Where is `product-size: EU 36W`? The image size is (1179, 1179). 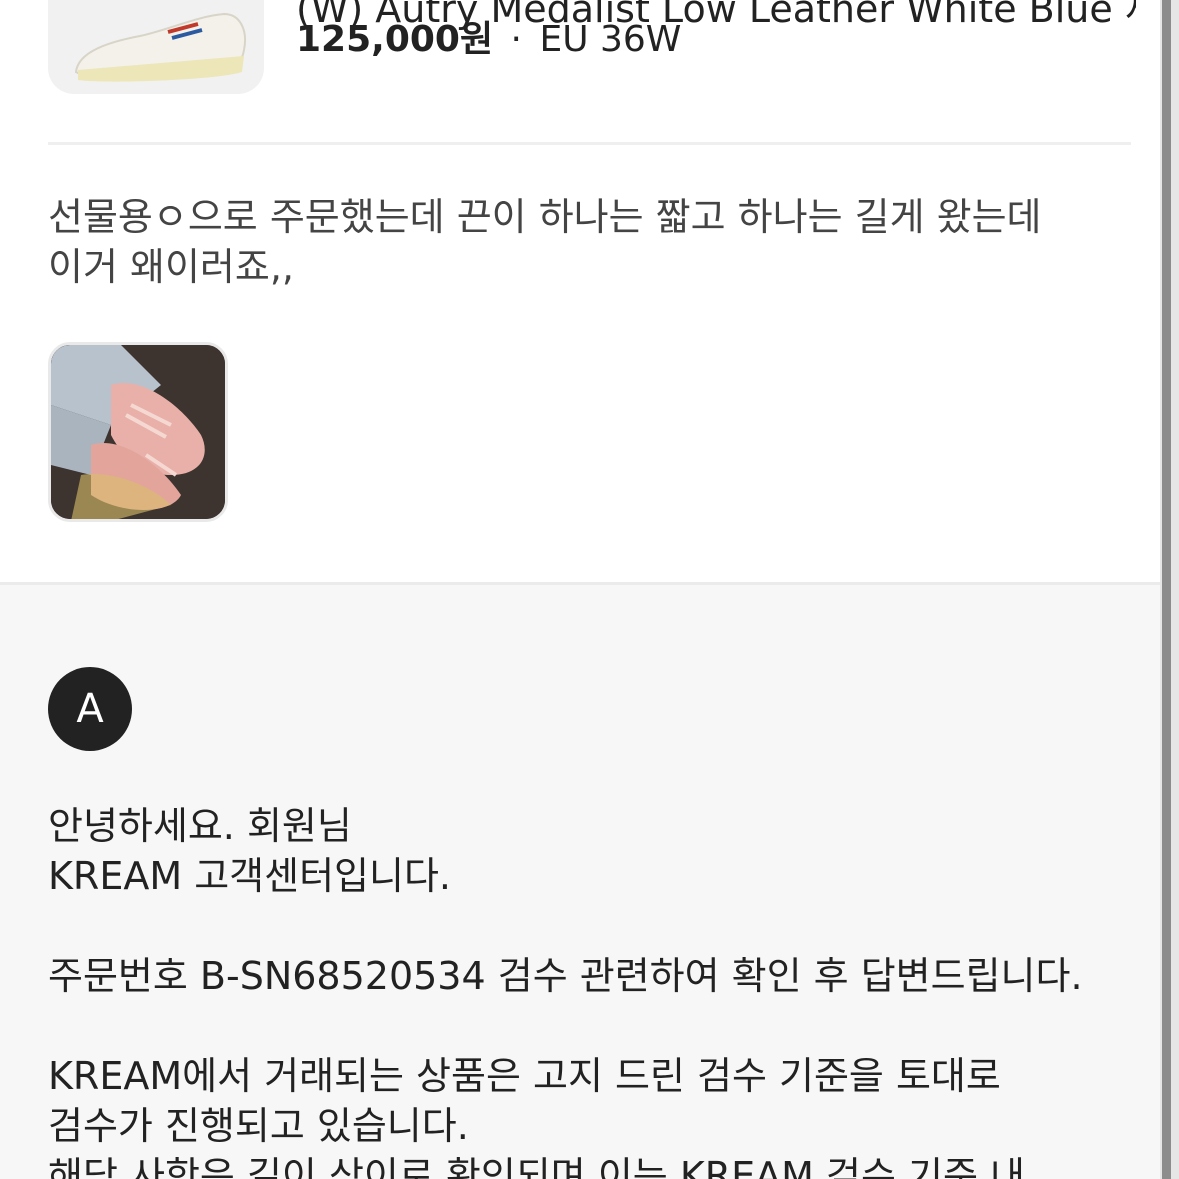
product-size: EU 36W is located at coordinates (610, 39).